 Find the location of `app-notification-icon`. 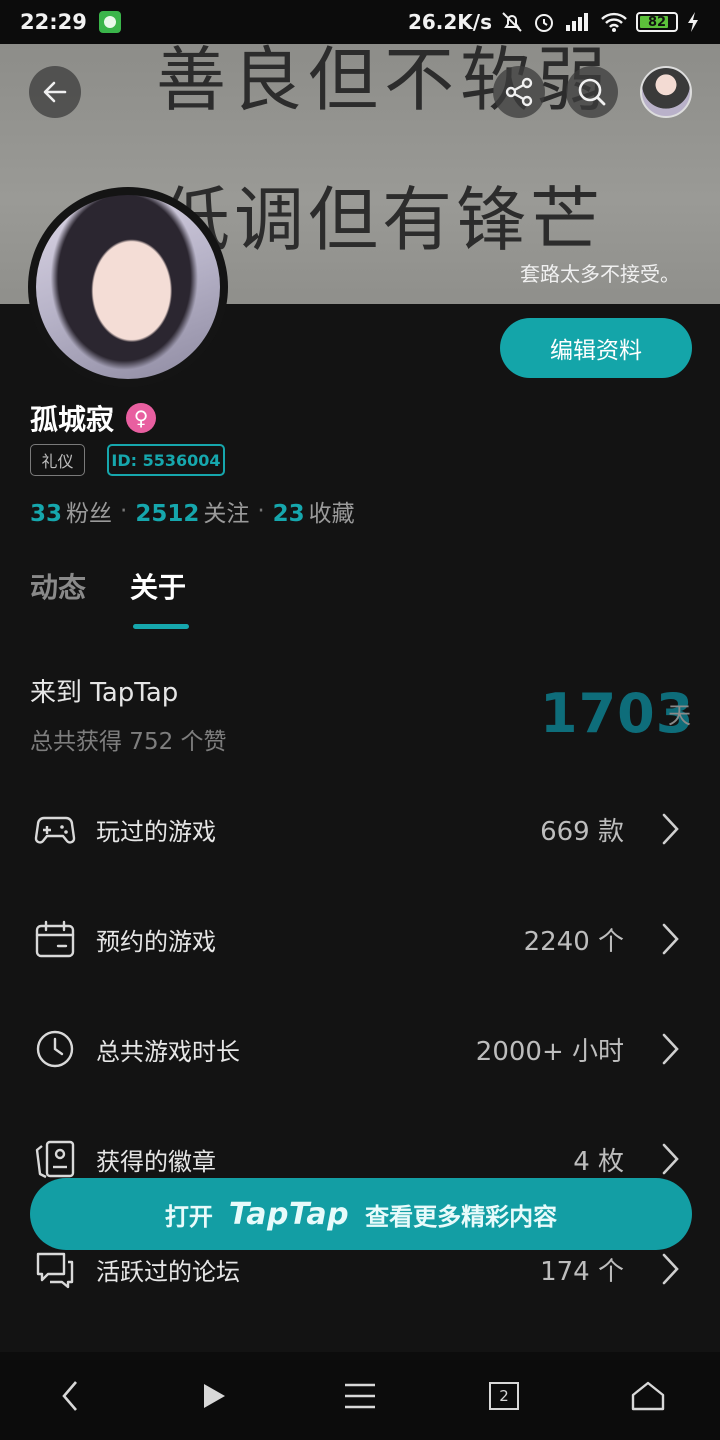

app-notification-icon is located at coordinates (109, 22).